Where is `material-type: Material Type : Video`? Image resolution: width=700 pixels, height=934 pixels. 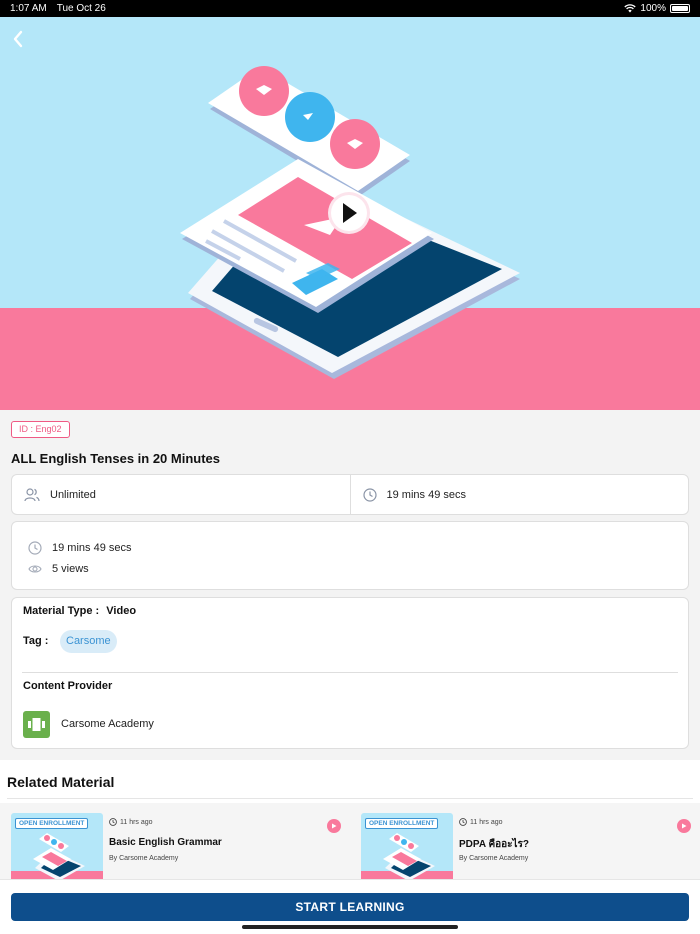
material-type: Material Type : Video is located at coordinates (79, 611).